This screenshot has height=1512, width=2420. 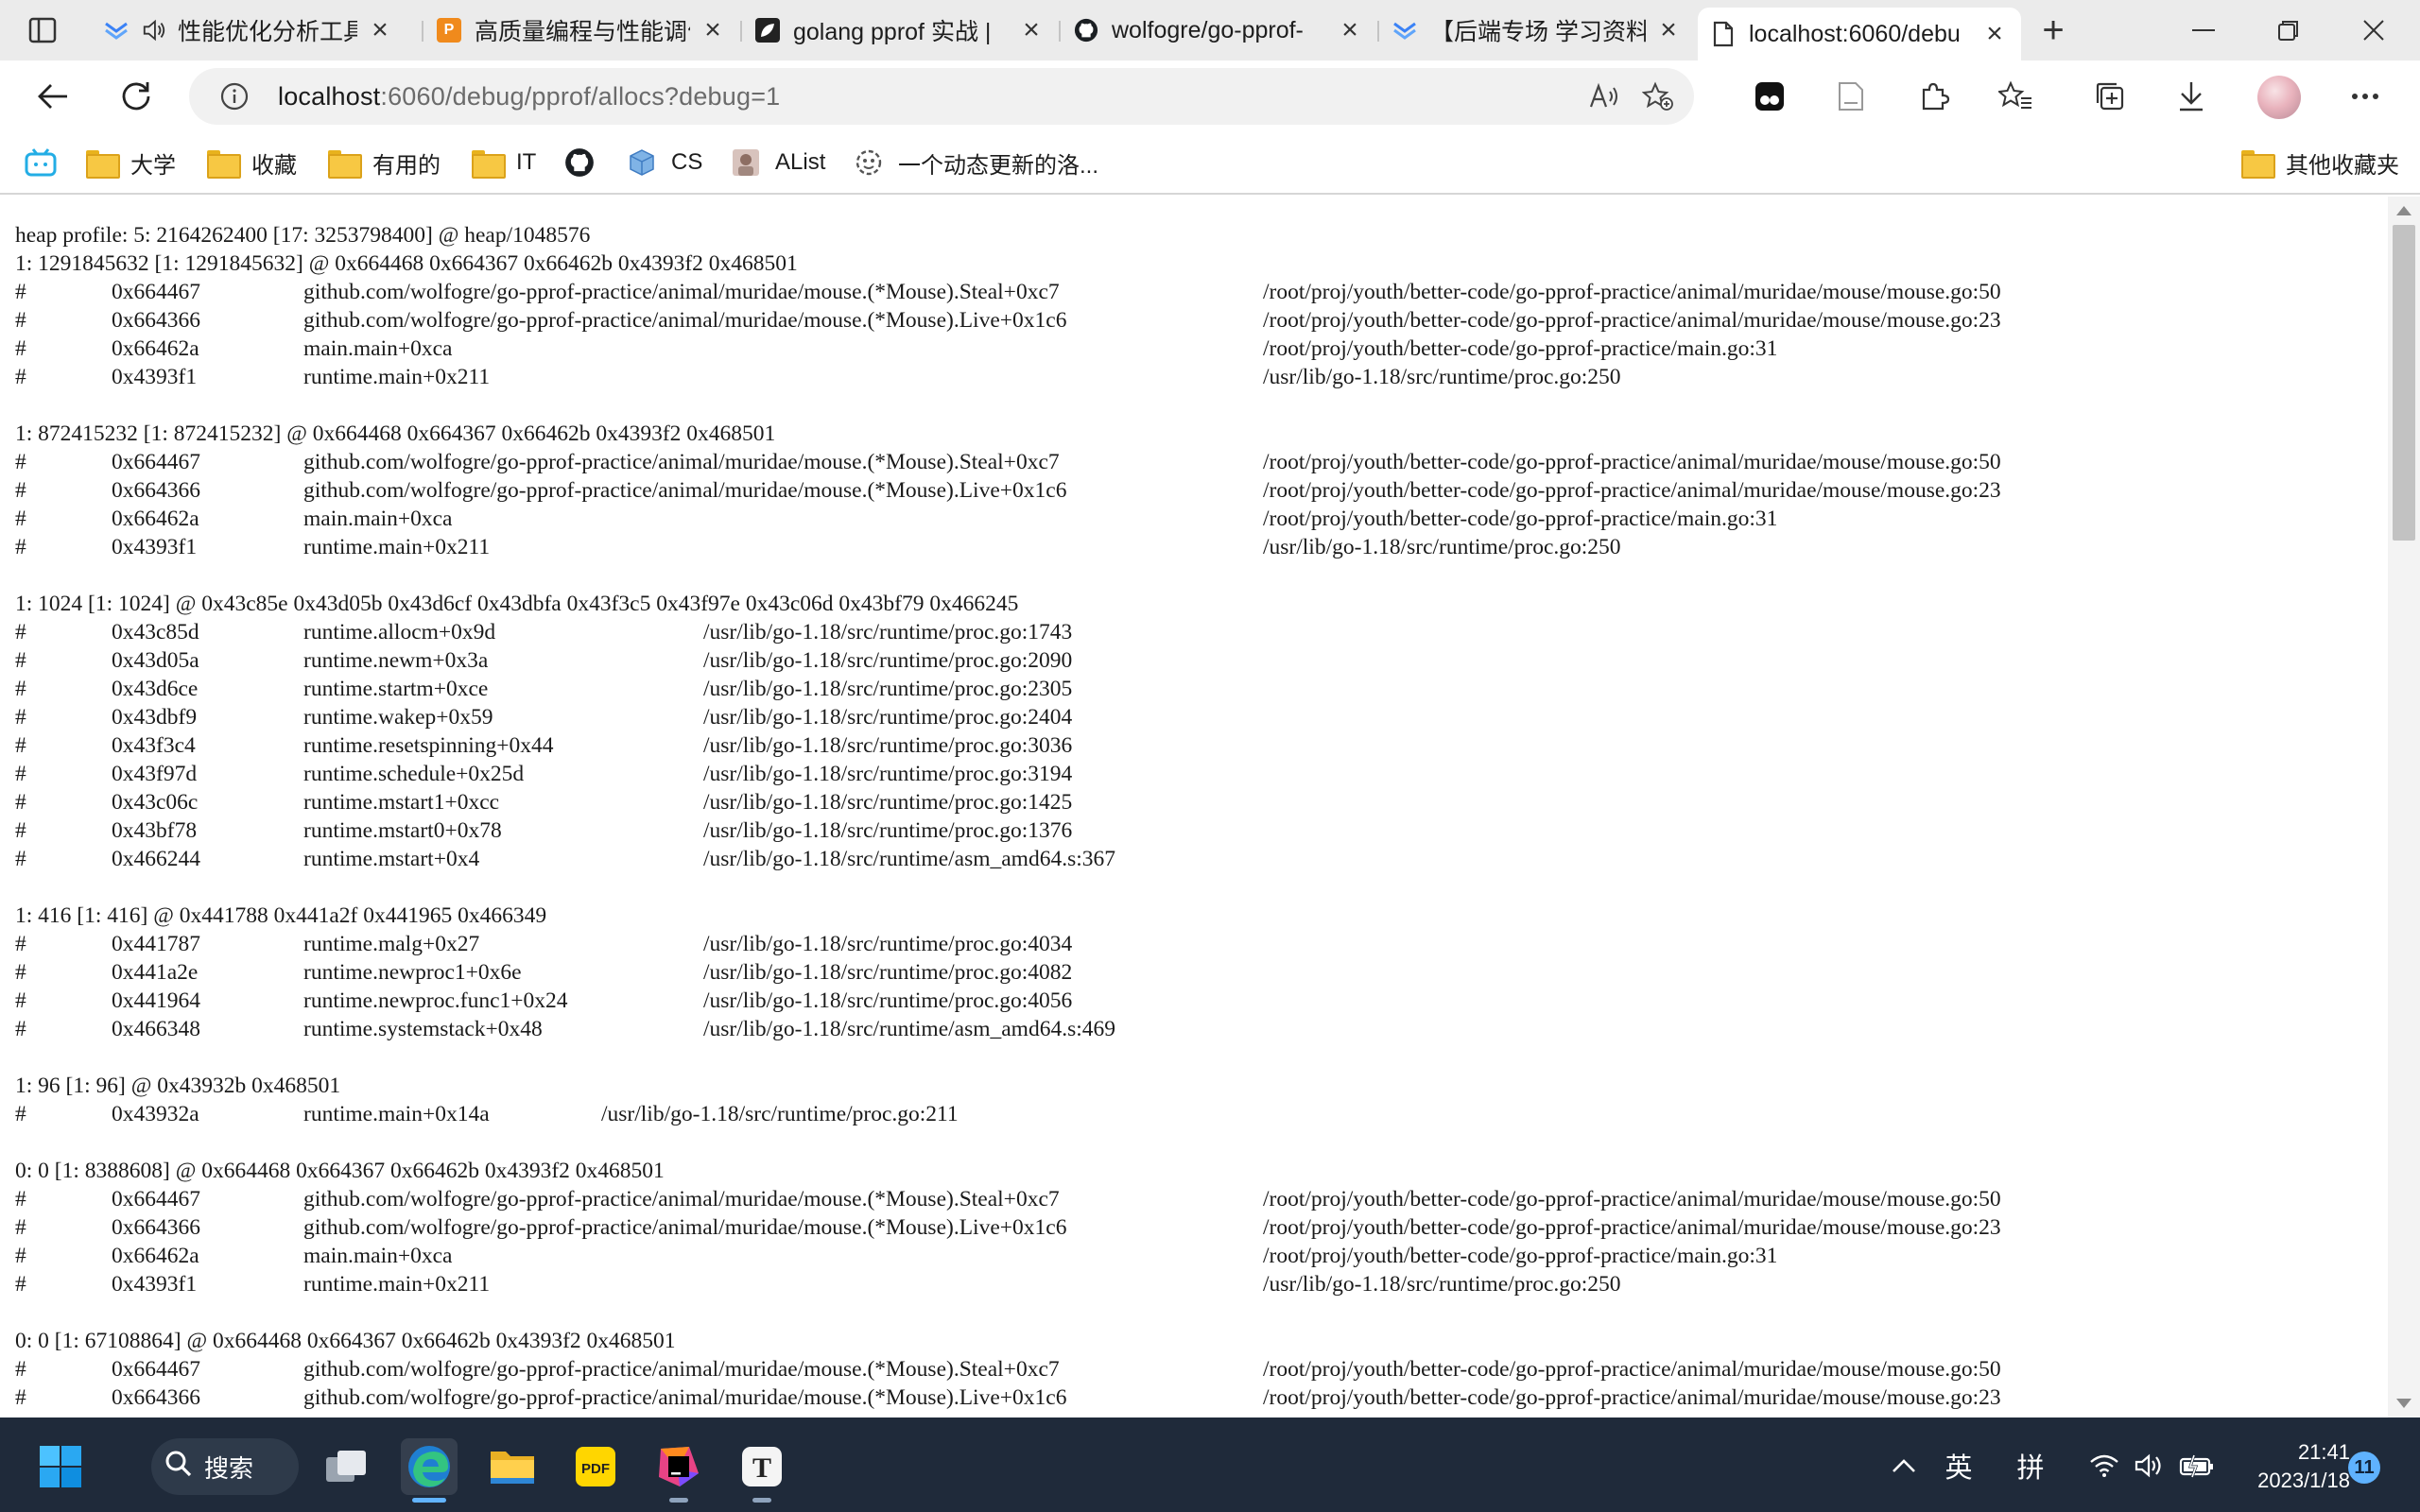 I want to click on add-favorite-icon, so click(x=1658, y=96).